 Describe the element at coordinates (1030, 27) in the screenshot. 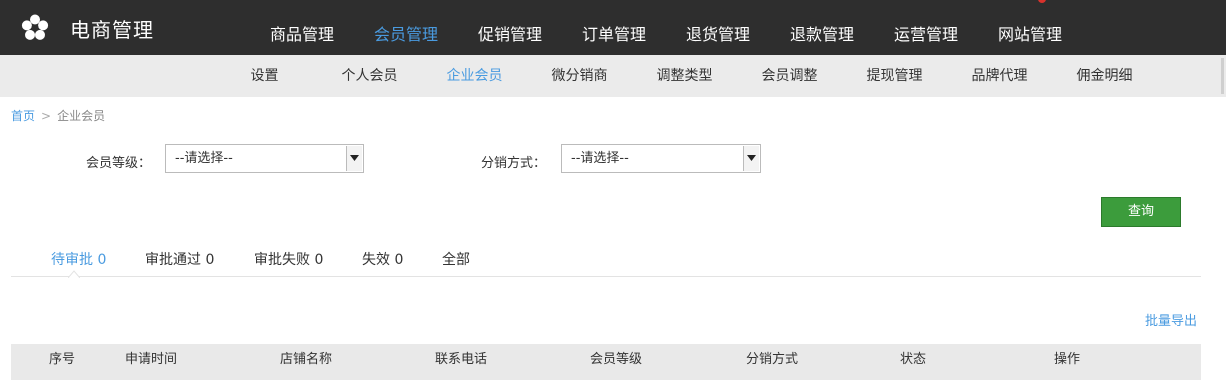

I see `main-nav-item-website: 网站管理` at that location.